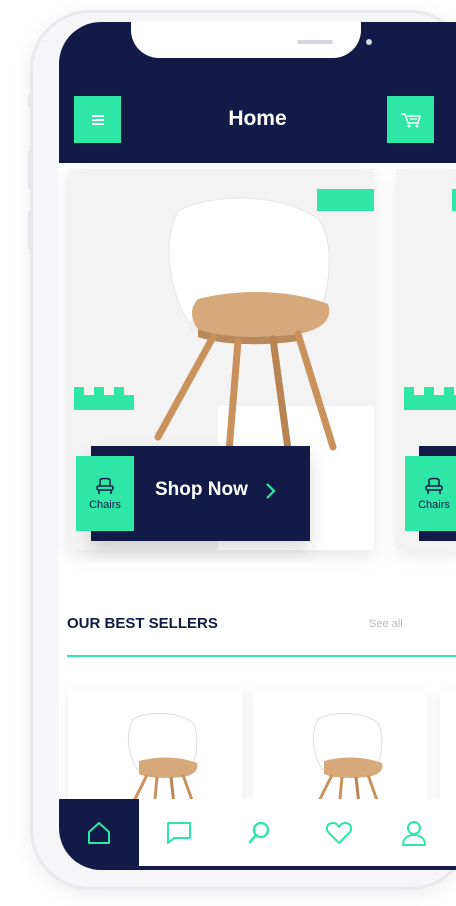 This screenshot has height=906, width=456. I want to click on front-camera, so click(369, 42).